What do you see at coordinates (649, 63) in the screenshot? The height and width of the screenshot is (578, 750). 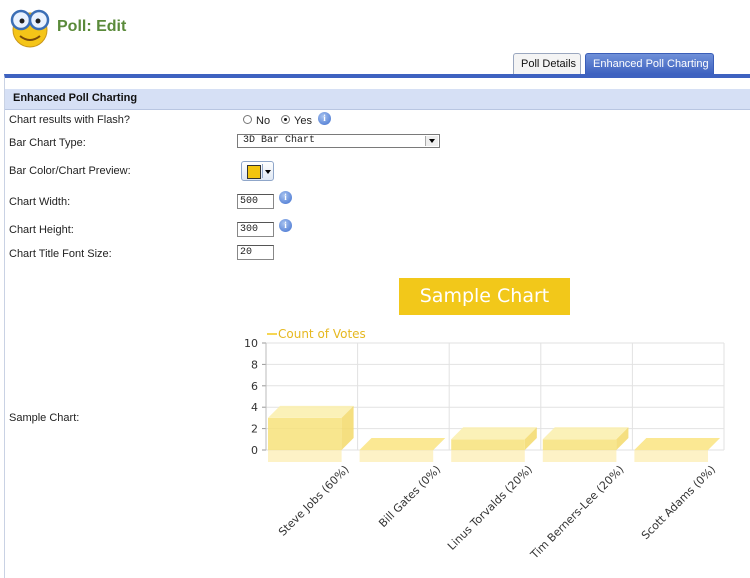 I see `tab-enhanced-poll-charting: Enhanced Poll Charting` at bounding box center [649, 63].